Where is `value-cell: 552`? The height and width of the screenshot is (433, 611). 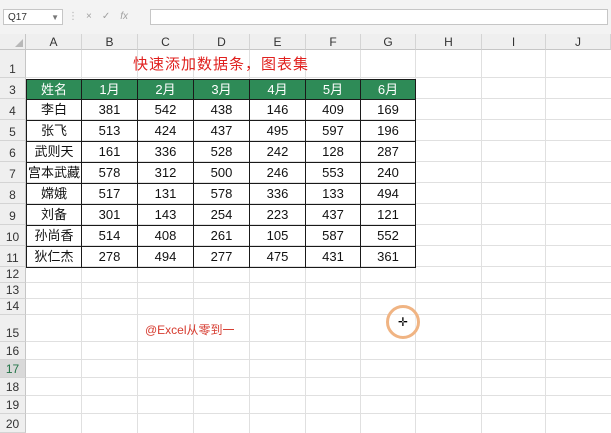
value-cell: 552 is located at coordinates (388, 236).